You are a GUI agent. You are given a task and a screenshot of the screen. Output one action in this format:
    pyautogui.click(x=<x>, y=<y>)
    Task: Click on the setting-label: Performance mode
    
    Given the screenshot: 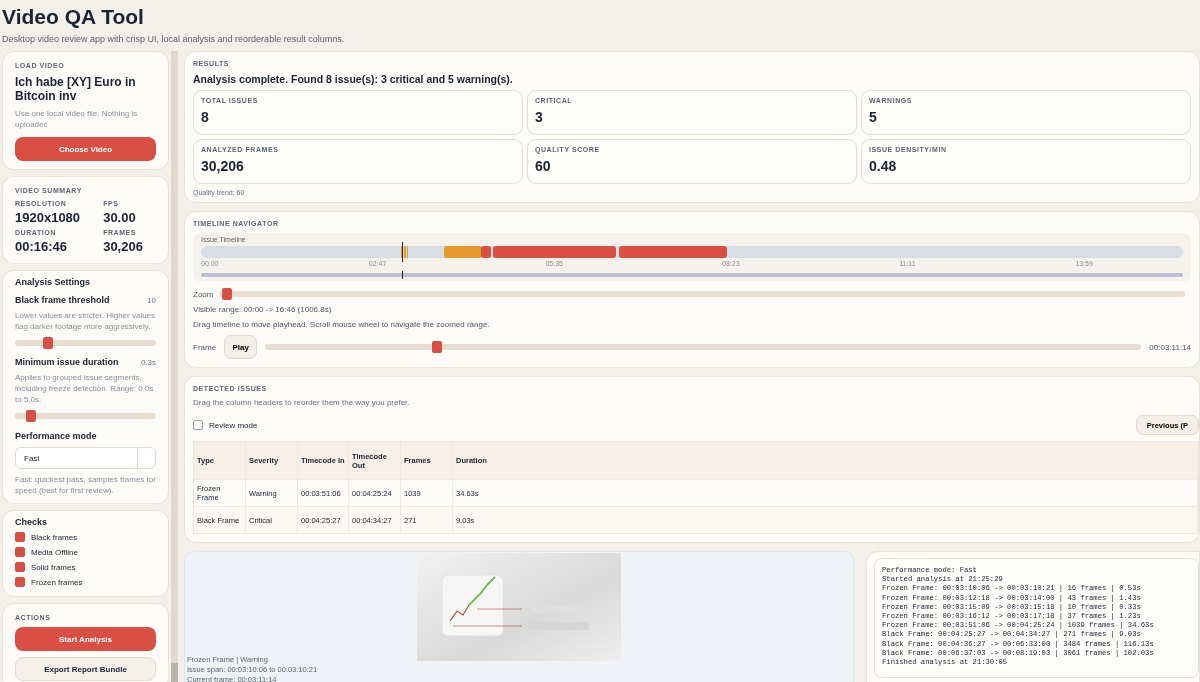 What is the action you would take?
    pyautogui.click(x=56, y=436)
    